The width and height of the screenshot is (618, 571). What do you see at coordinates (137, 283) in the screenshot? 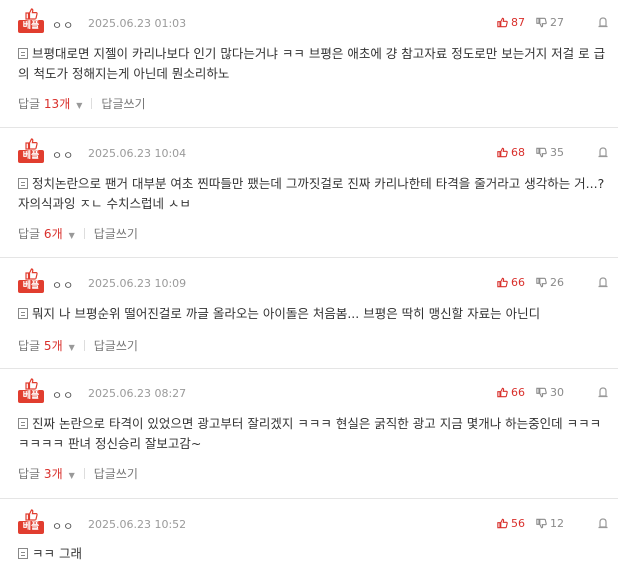
I see `comment-date: 2025.06.23 10:09` at bounding box center [137, 283].